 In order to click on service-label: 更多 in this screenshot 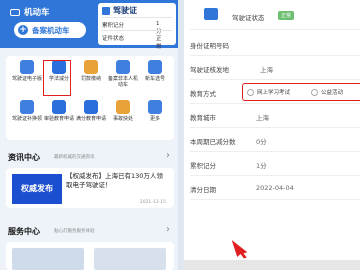, I will do `click(154, 119)`.